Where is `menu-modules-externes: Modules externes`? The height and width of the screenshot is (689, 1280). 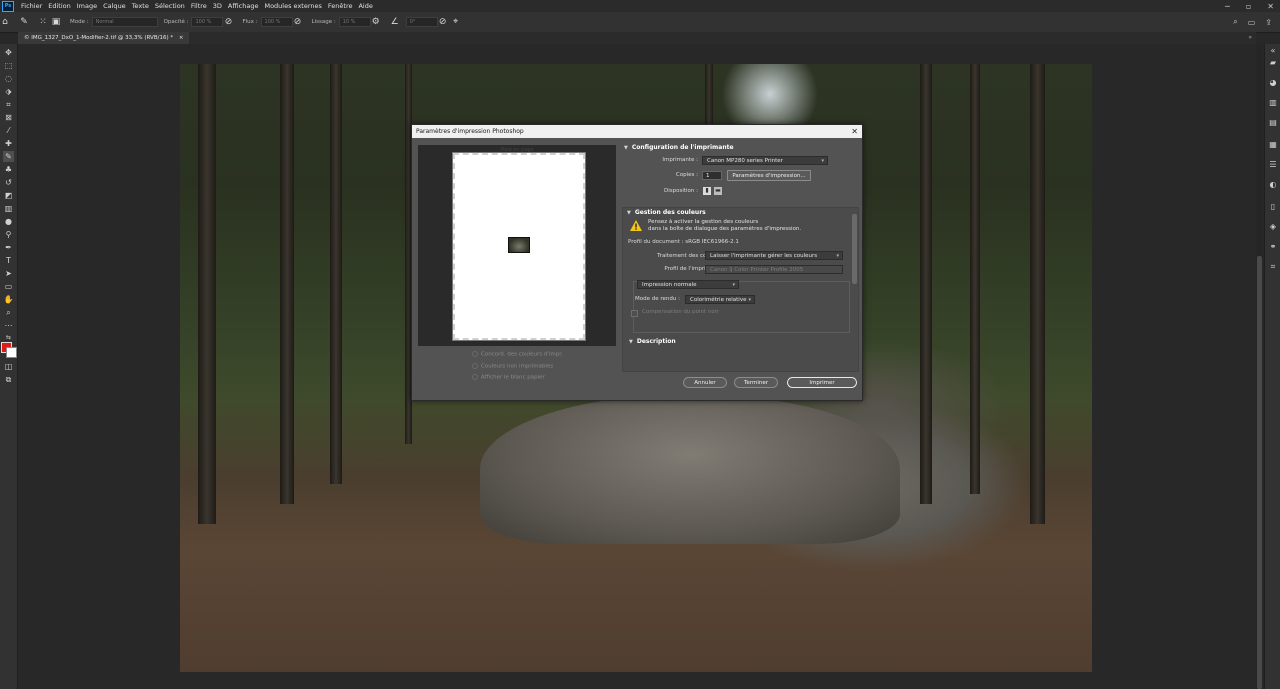
menu-modules-externes: Modules externes is located at coordinates (292, 6).